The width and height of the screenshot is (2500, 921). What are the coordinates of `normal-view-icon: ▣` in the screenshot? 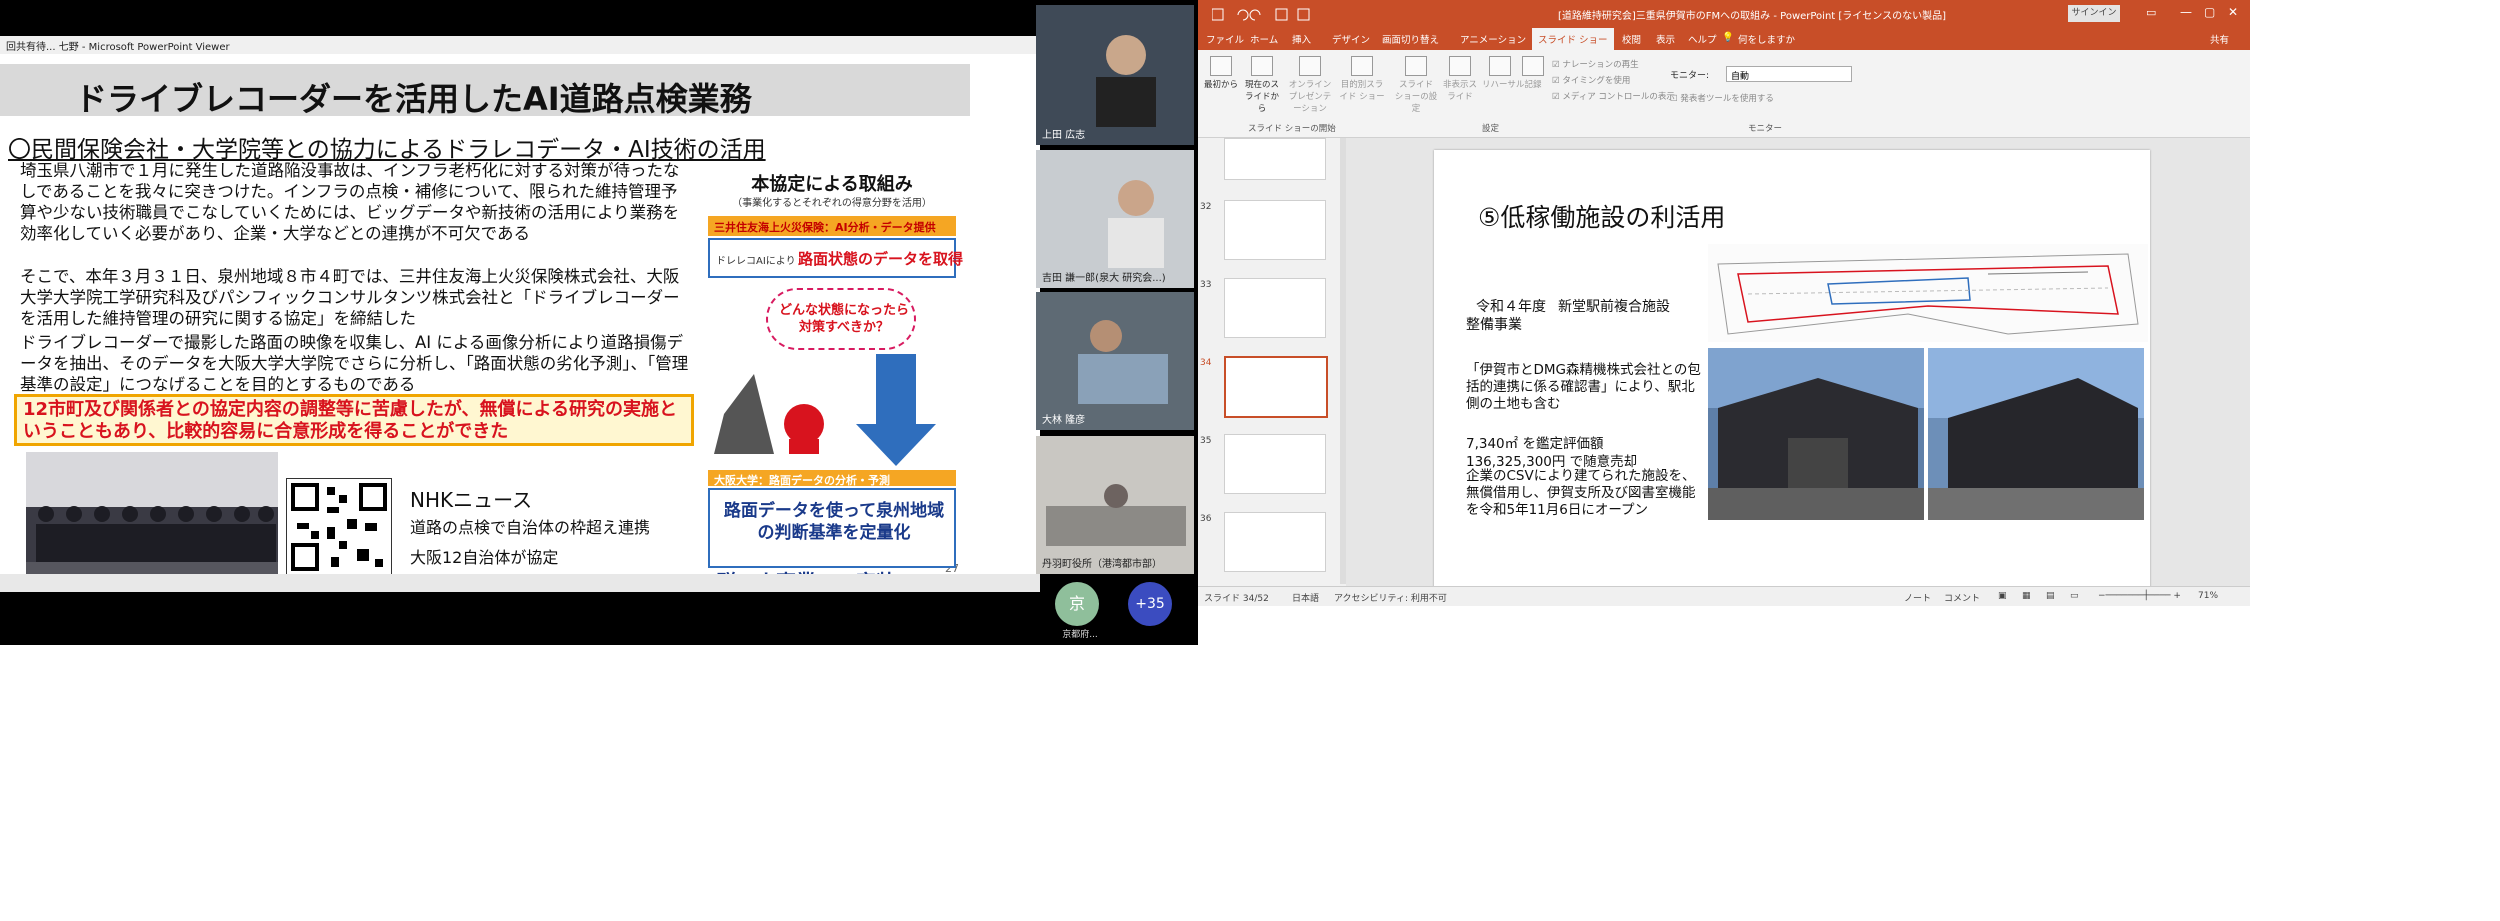 It's located at (2002, 596).